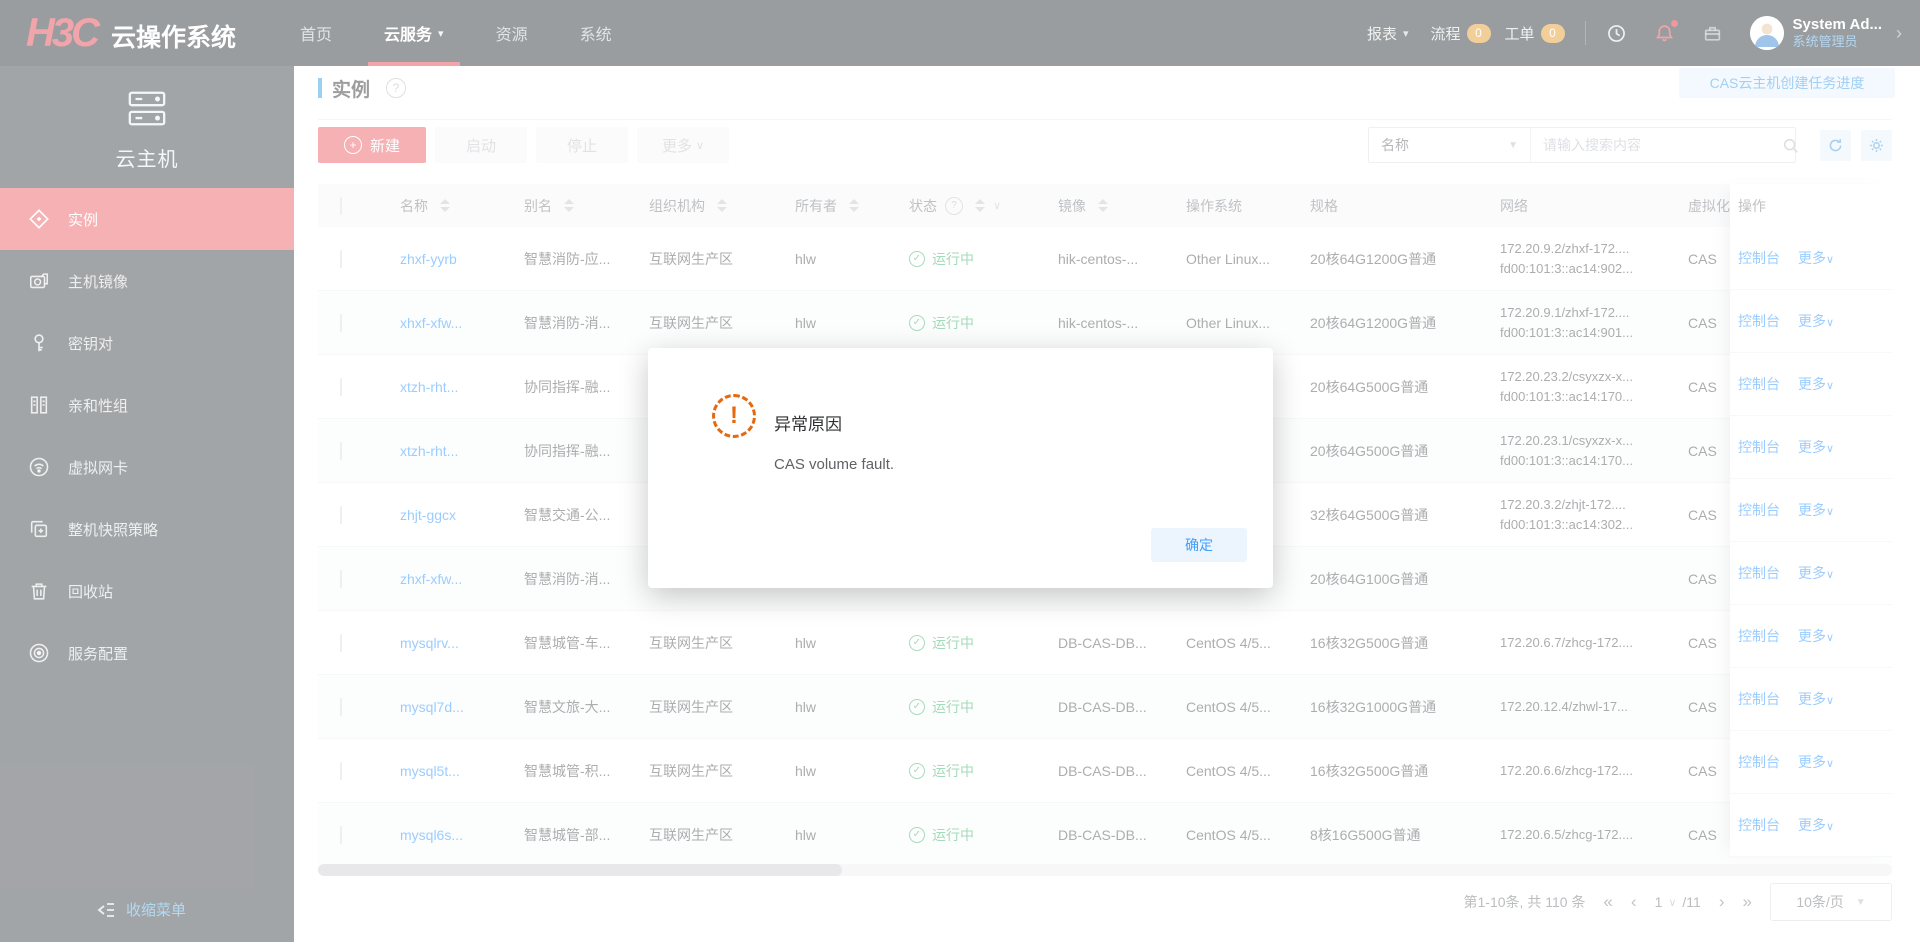  What do you see at coordinates (1199, 545) in the screenshot?
I see `modal-ok-button: 确定` at bounding box center [1199, 545].